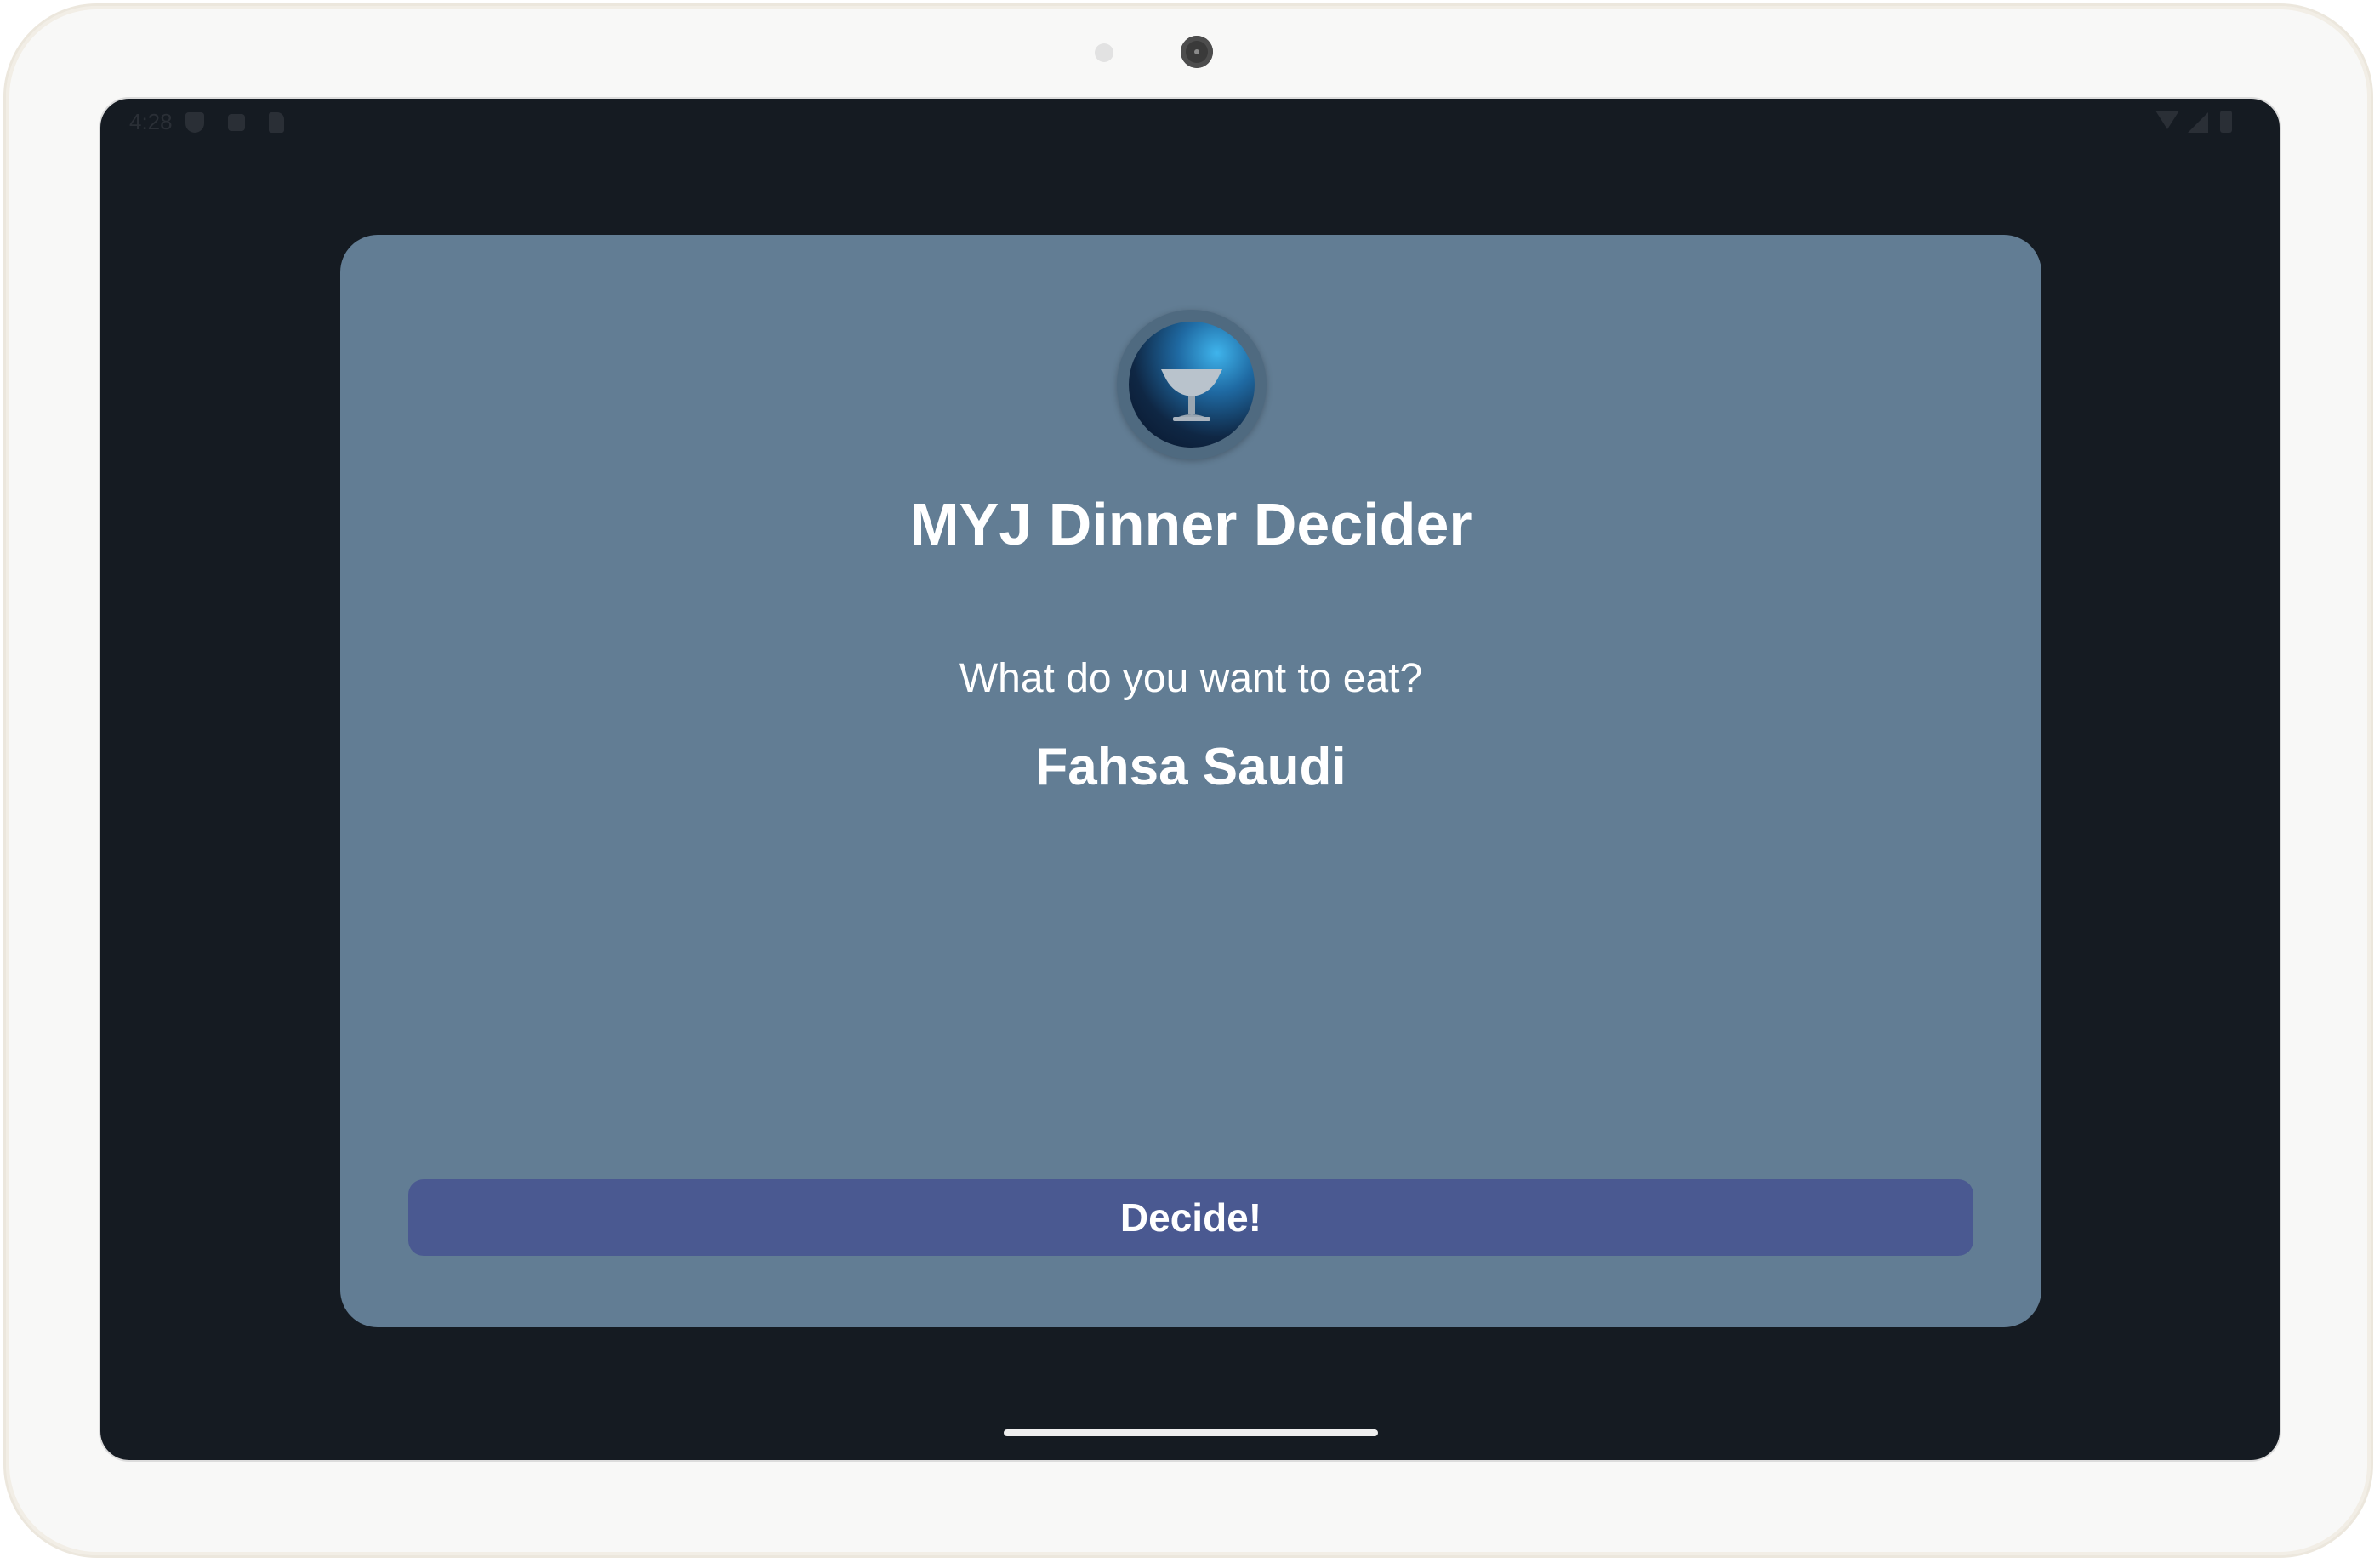 Image resolution: width=2380 pixels, height=1563 pixels. I want to click on home-indicator, so click(1191, 1432).